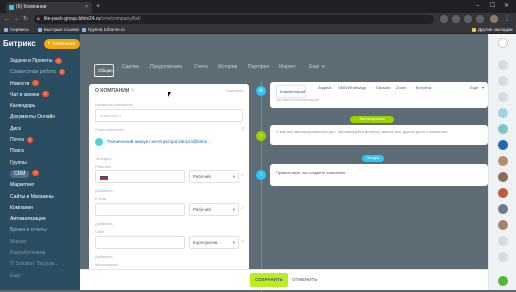 This screenshot has width=516, height=292. What do you see at coordinates (120, 19) in the screenshot?
I see `url-path: /crm/company/list/` at bounding box center [120, 19].